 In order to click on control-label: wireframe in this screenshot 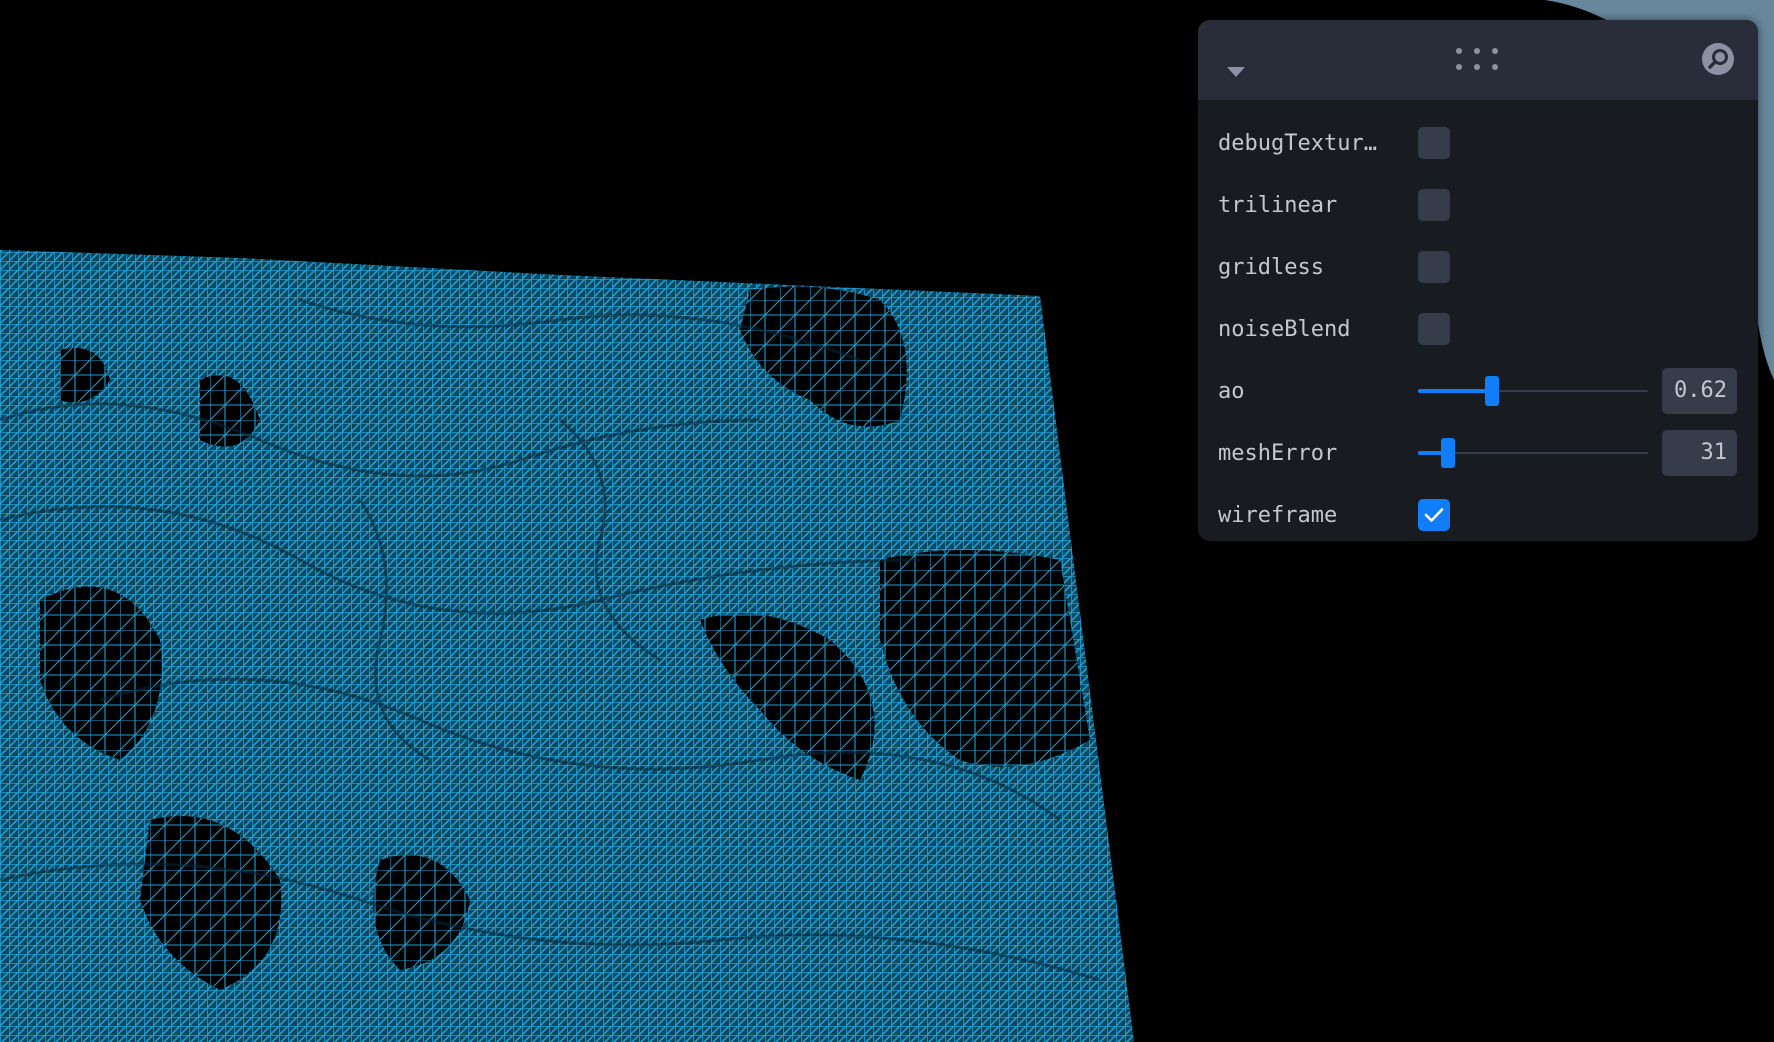, I will do `click(1278, 515)`.